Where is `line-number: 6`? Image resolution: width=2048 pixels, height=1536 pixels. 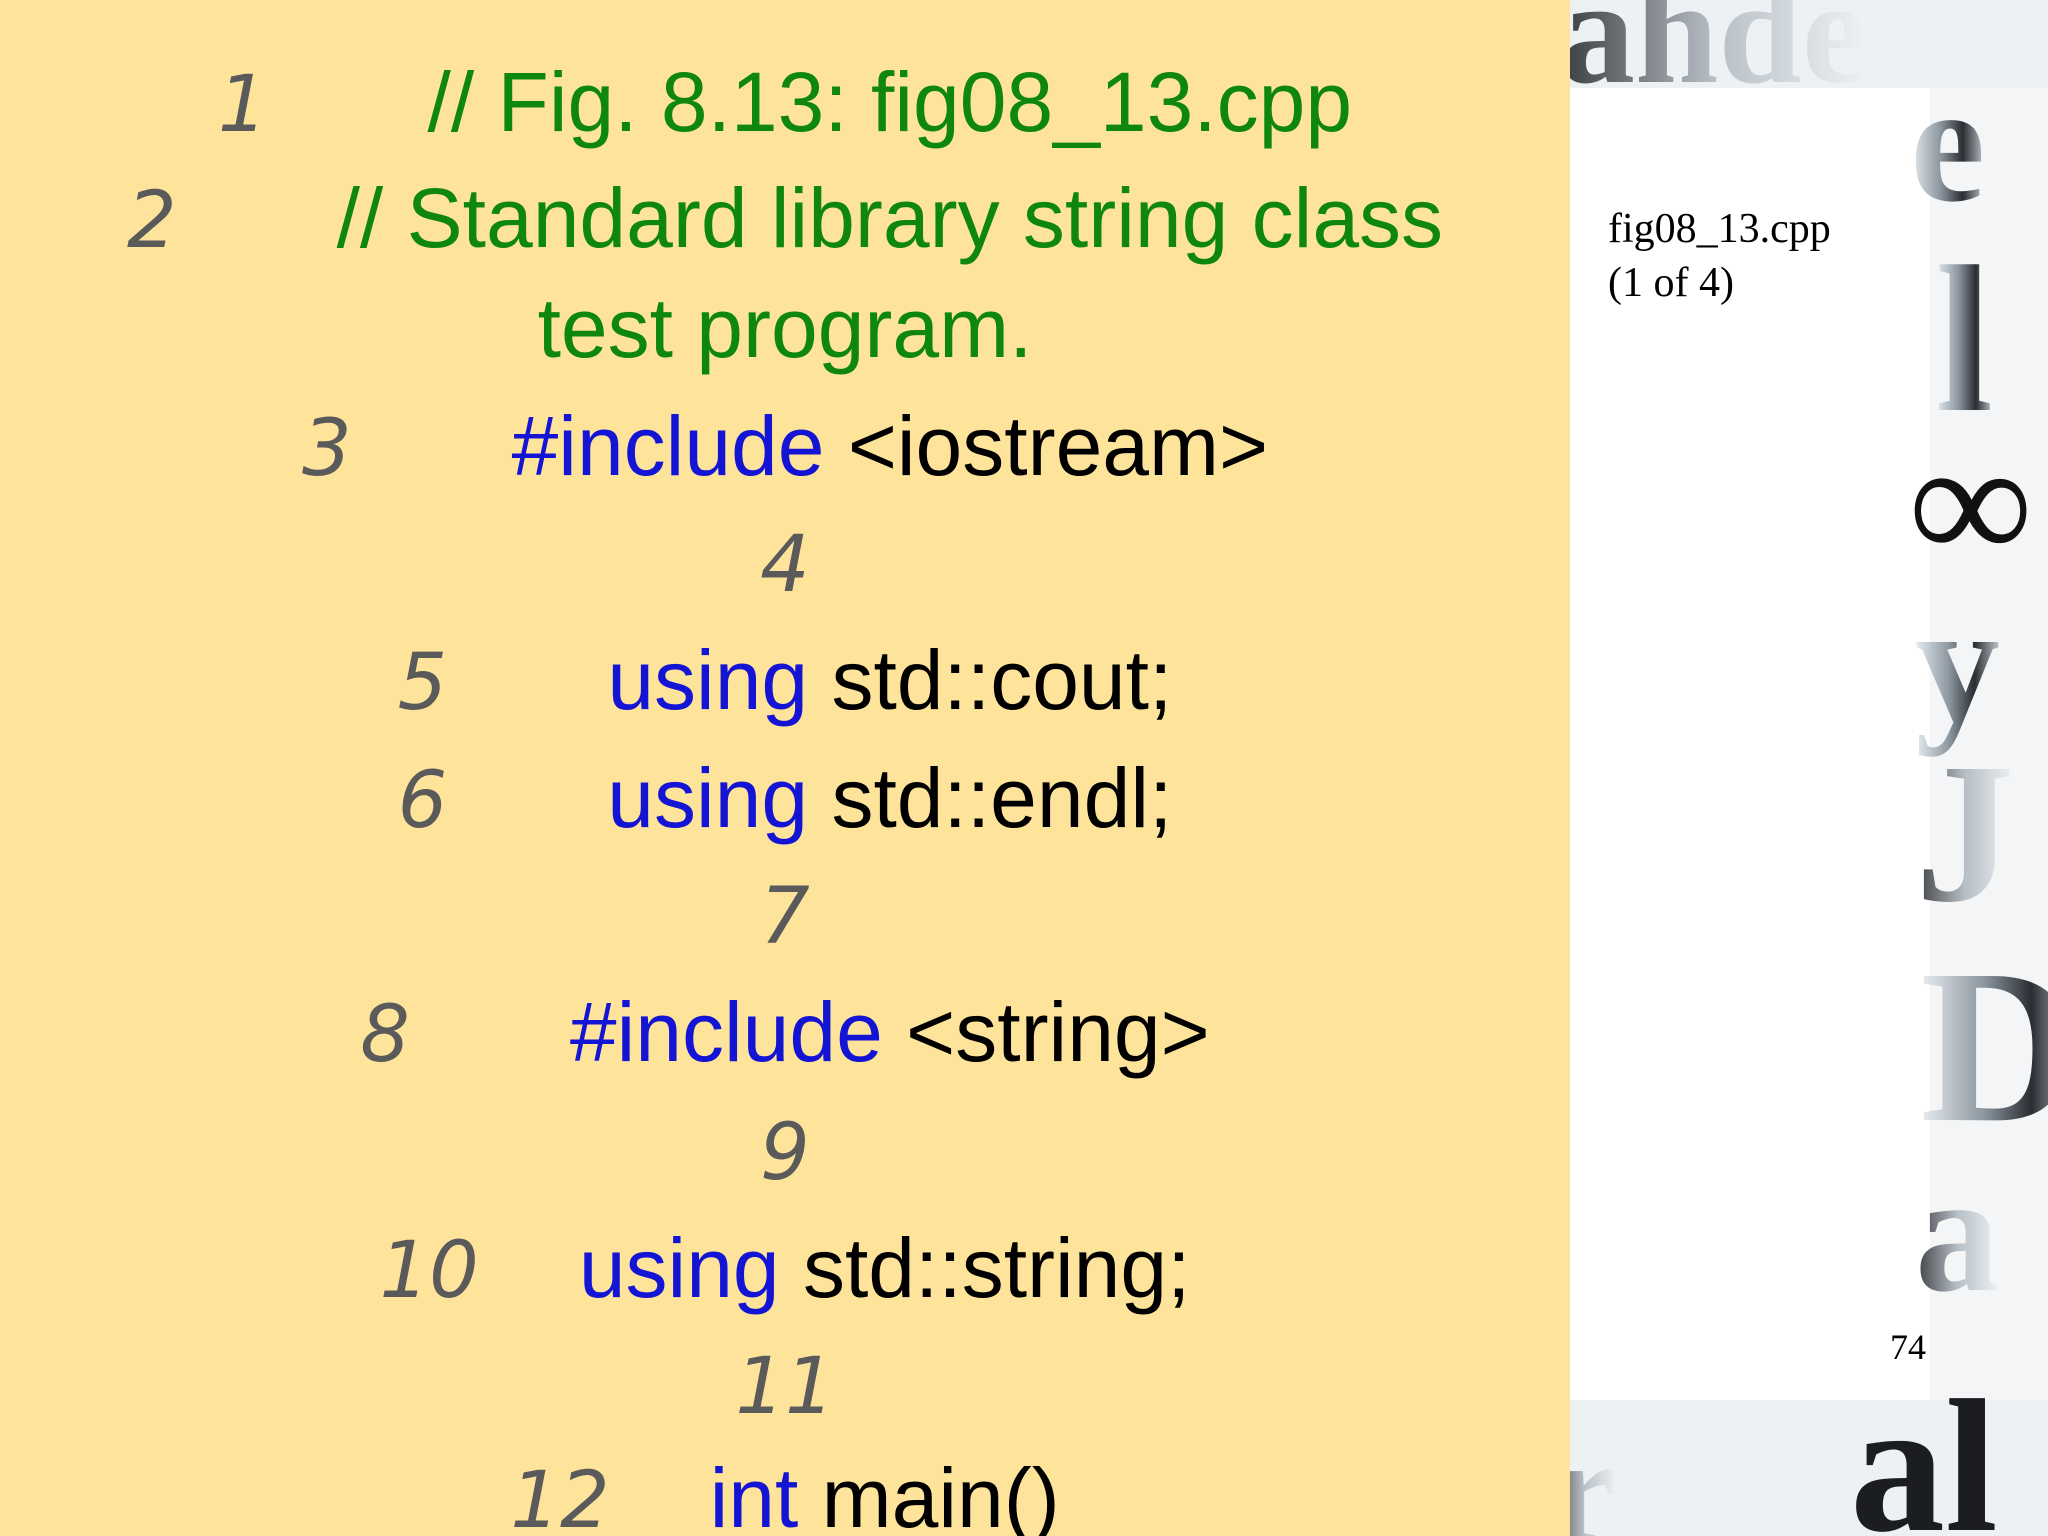 line-number: 6 is located at coordinates (422, 801).